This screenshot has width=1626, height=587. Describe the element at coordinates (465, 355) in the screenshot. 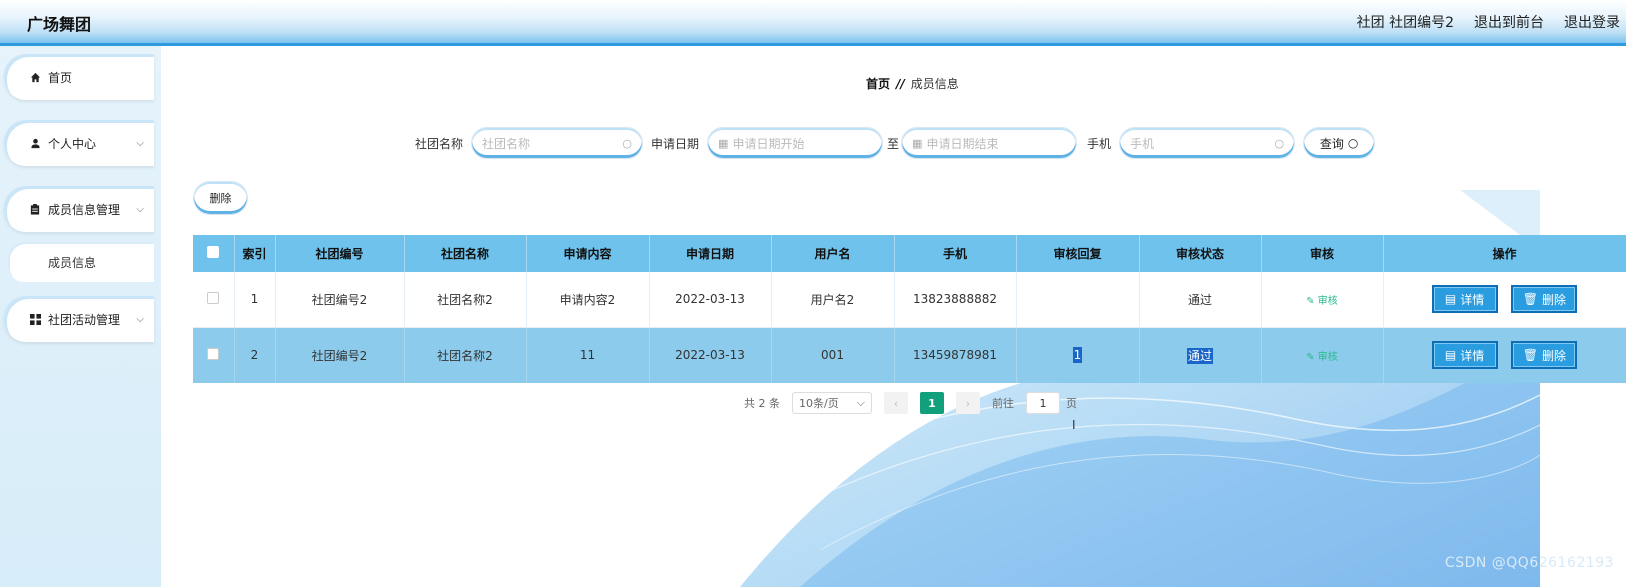

I see `club-name-cell: 社团名称2` at that location.